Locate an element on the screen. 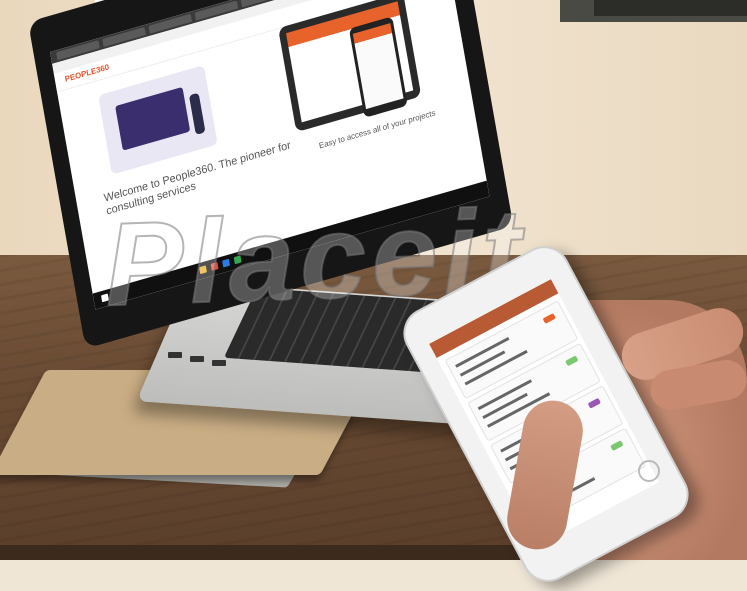 The width and height of the screenshot is (747, 591). phone-home-button is located at coordinates (649, 471).